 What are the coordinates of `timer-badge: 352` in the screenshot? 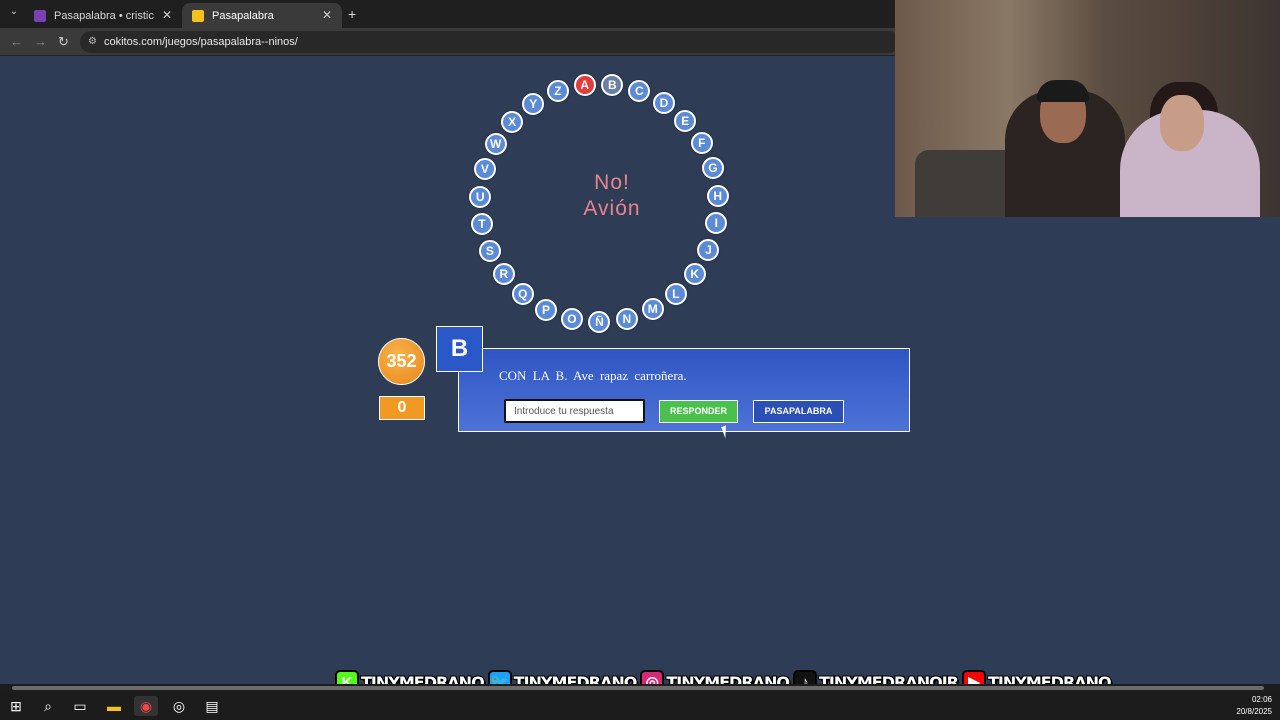 It's located at (401, 361).